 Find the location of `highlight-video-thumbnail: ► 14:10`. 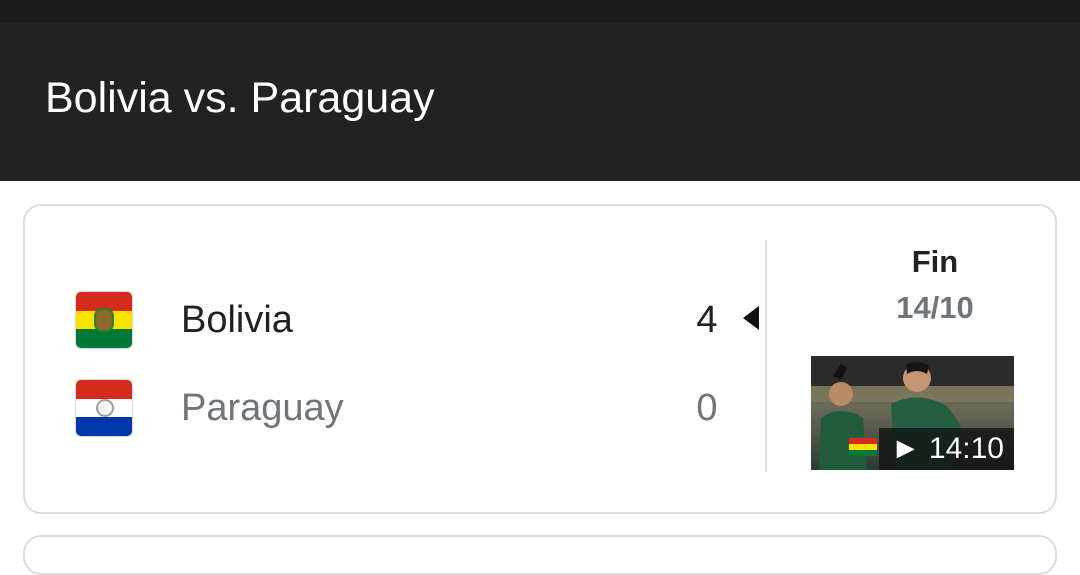

highlight-video-thumbnail: ► 14:10 is located at coordinates (912, 413).